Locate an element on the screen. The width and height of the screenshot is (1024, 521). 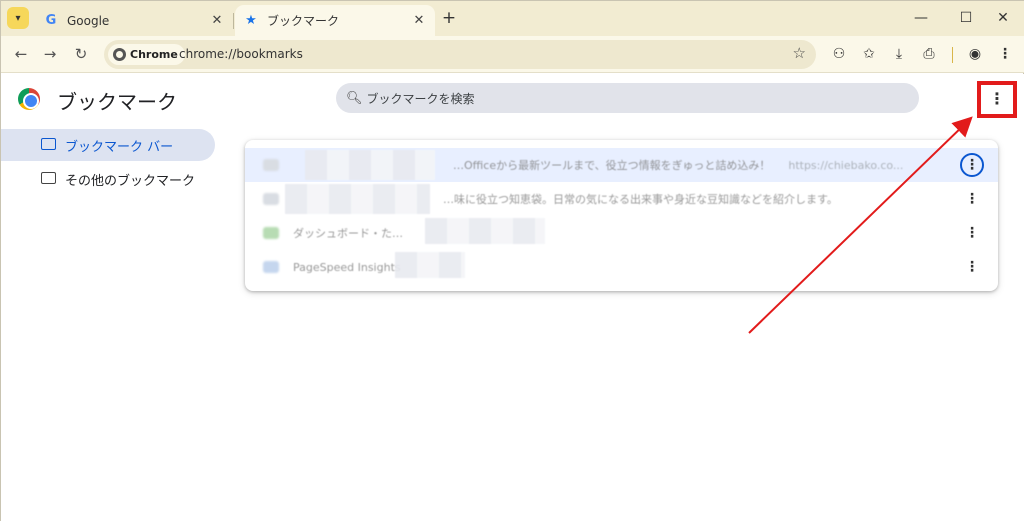
download-icon: ⤓ is located at coordinates (899, 54).